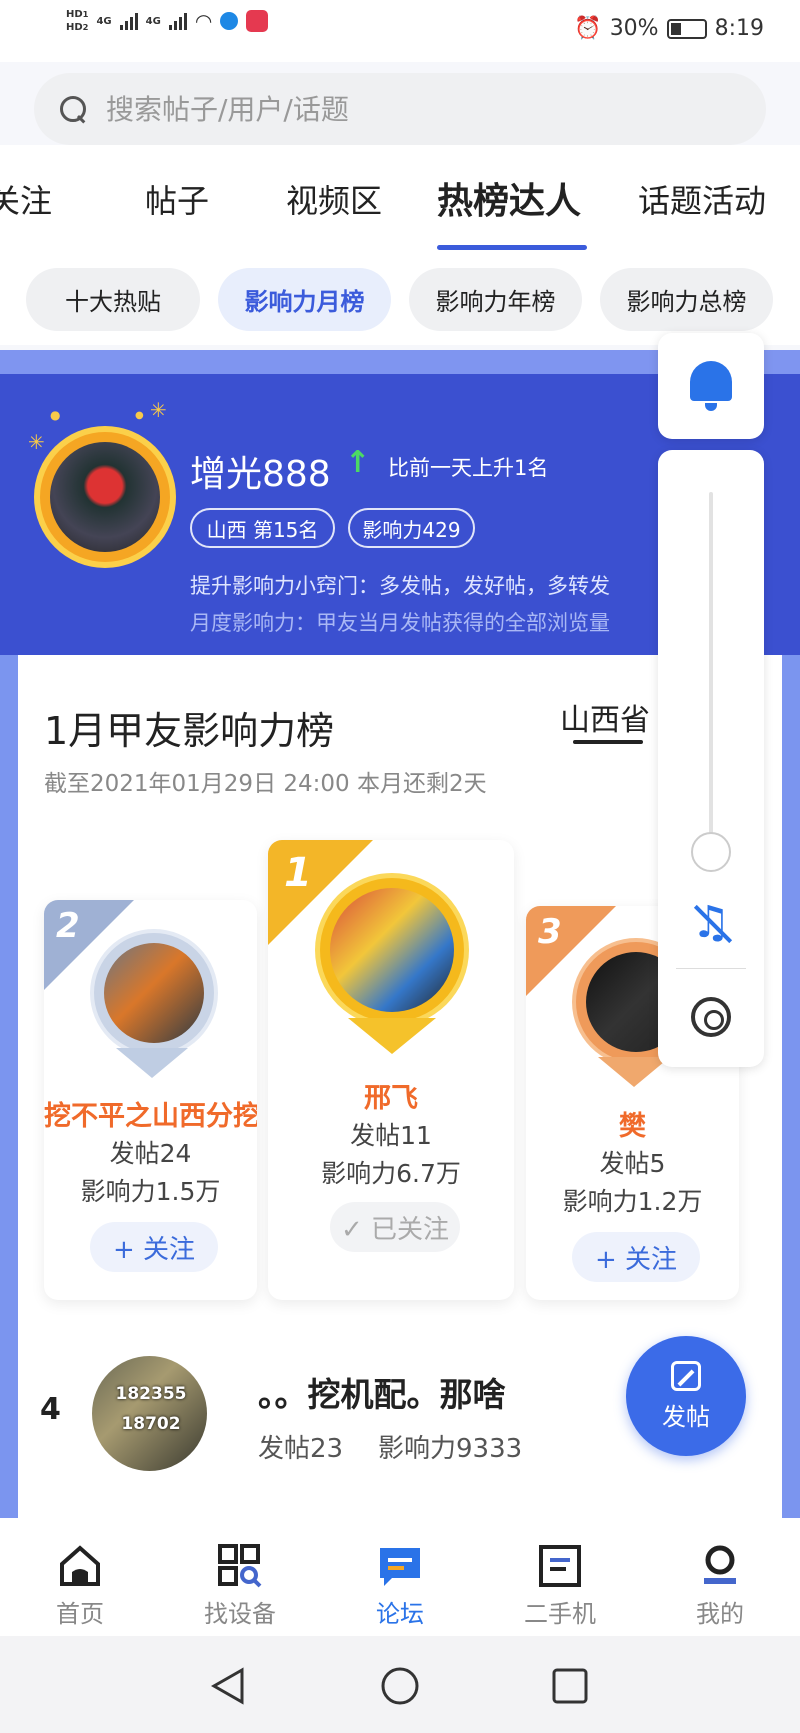  I want to click on notification-panel, so click(711, 386).